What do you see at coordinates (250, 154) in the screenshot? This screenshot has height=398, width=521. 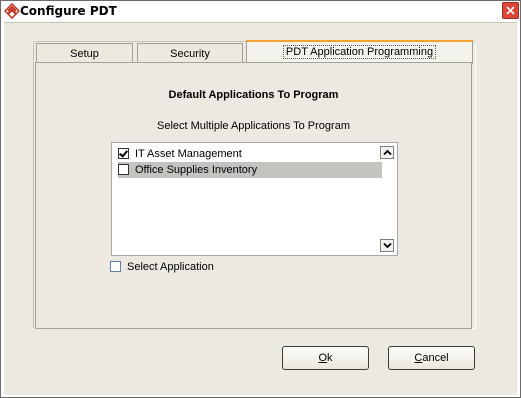 I see `list-item: IT Asset Management` at bounding box center [250, 154].